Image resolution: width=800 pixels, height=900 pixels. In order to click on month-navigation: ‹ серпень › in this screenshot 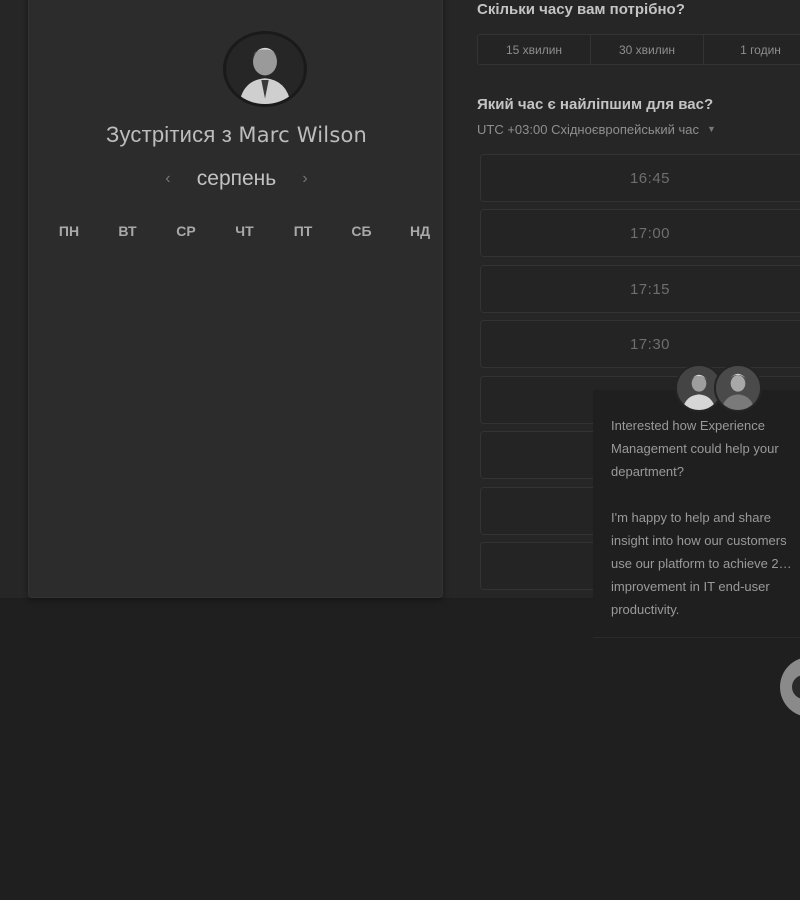, I will do `click(236, 179)`.